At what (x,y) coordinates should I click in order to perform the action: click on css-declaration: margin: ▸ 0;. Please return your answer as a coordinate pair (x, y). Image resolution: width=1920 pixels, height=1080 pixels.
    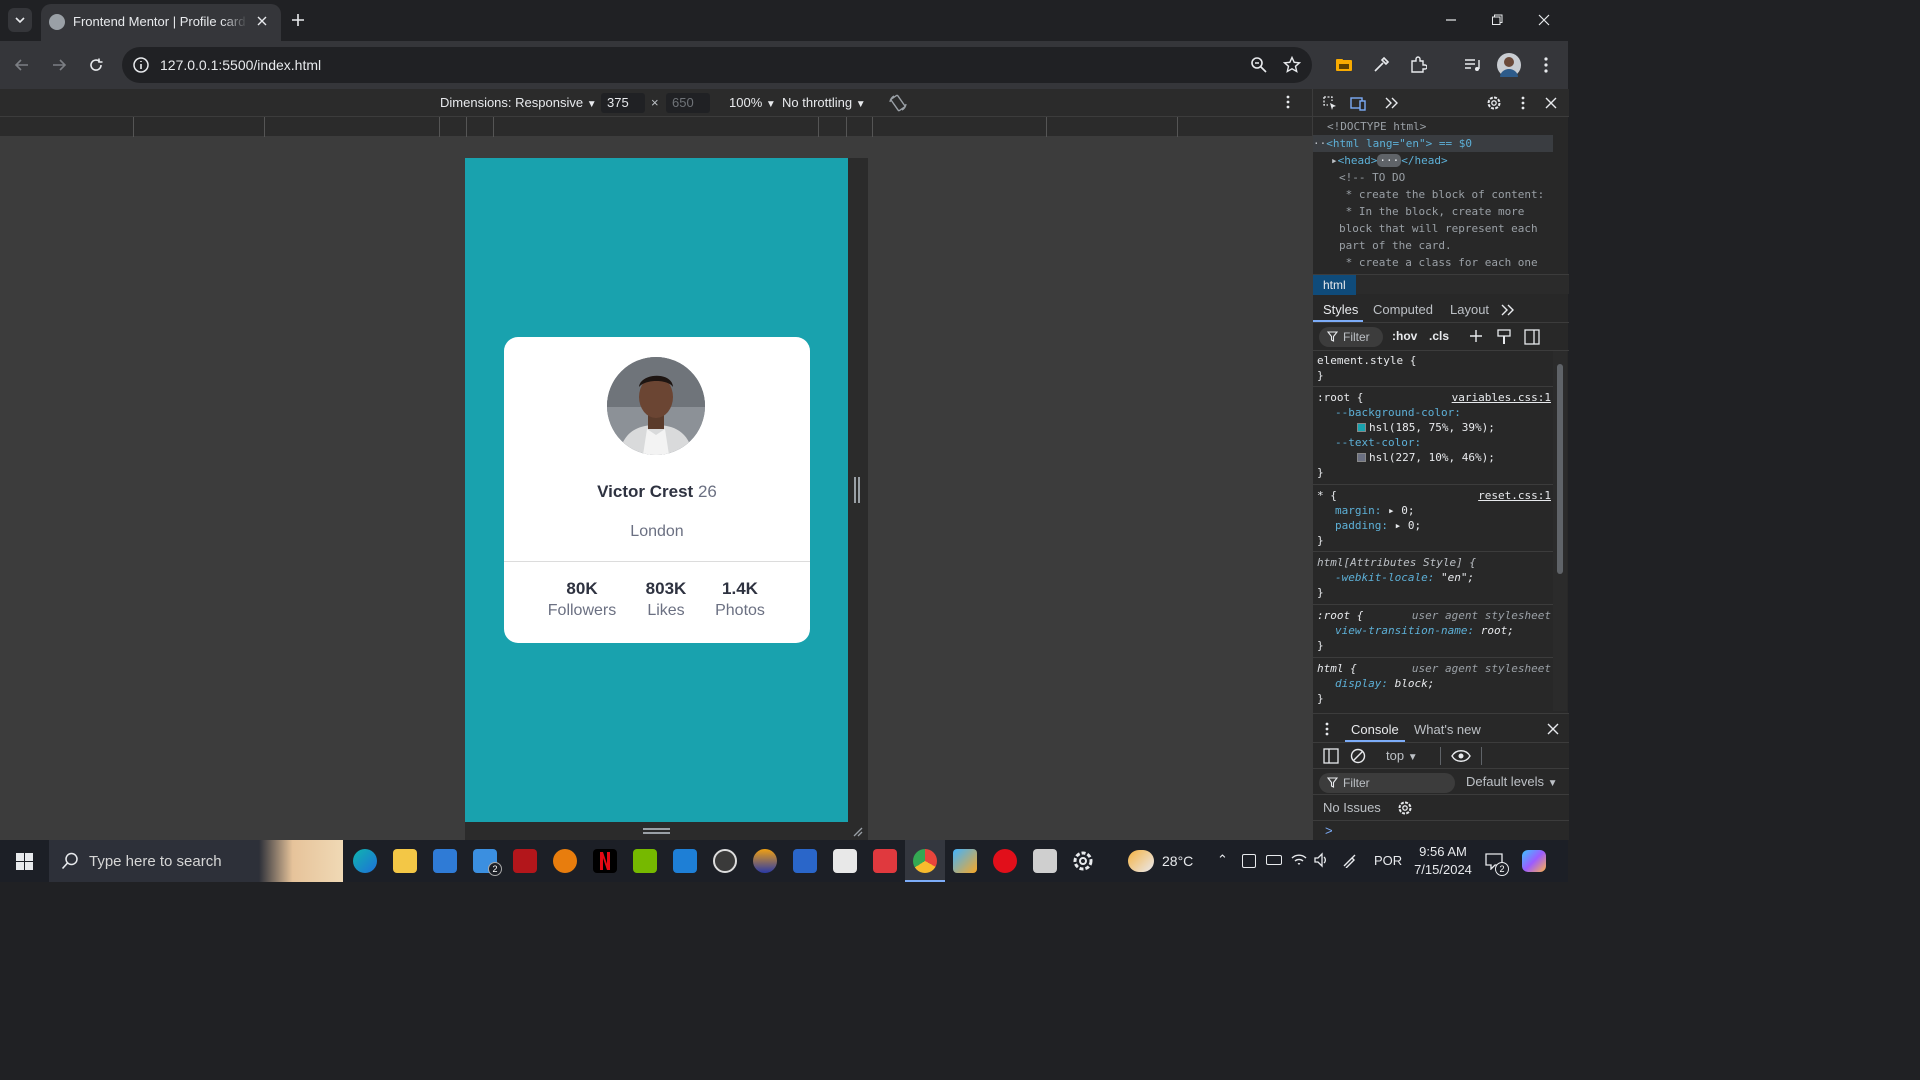
    Looking at the image, I should click on (1433, 510).